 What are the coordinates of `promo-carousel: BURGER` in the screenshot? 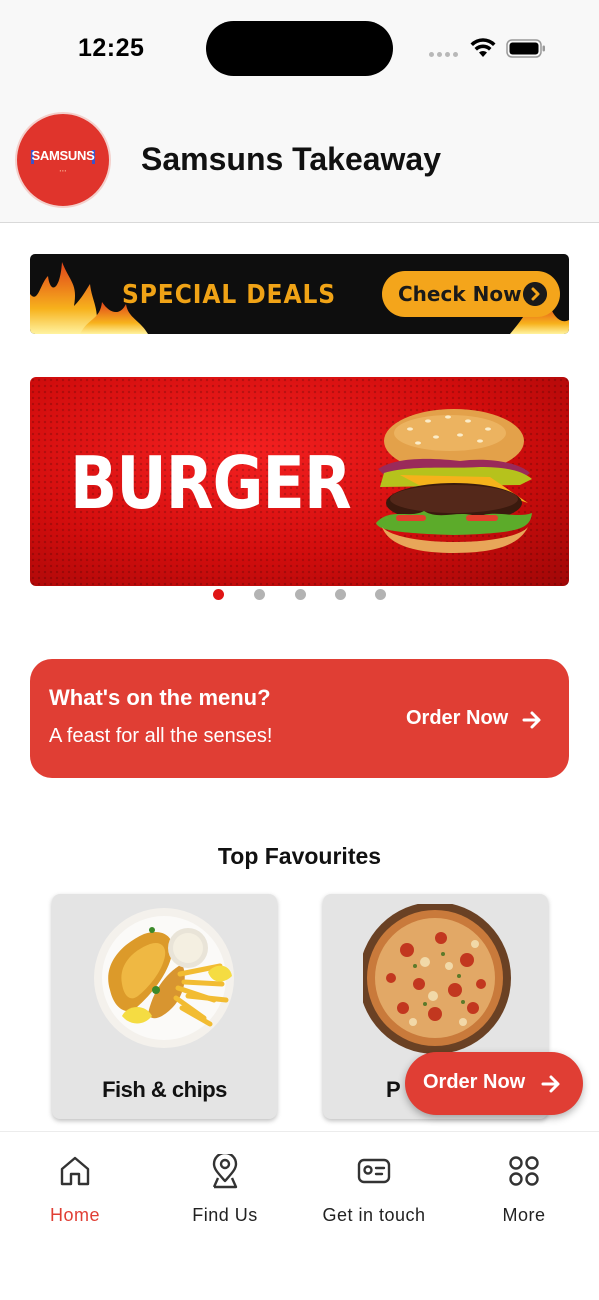 It's located at (299, 481).